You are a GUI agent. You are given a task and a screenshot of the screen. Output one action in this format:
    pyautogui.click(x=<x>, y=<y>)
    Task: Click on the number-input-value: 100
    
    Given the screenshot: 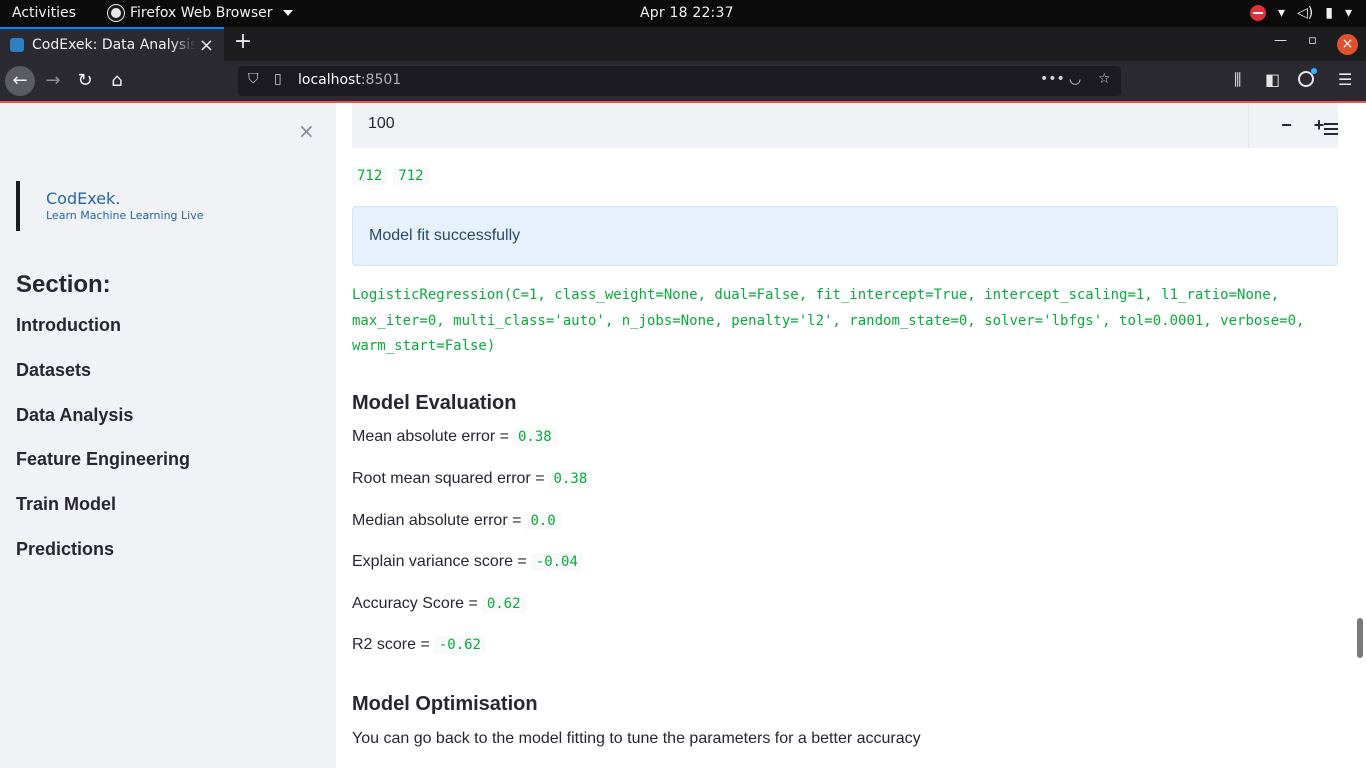 What is the action you would take?
    pyautogui.click(x=381, y=124)
    